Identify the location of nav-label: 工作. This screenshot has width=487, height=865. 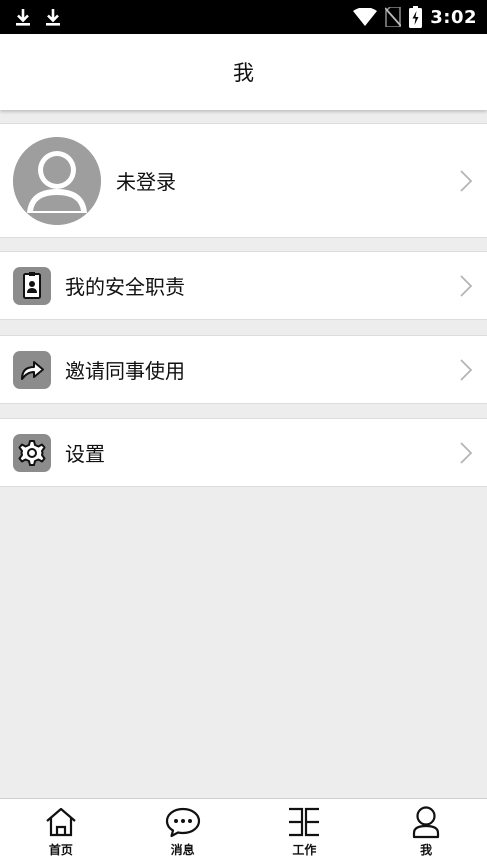
(304, 850).